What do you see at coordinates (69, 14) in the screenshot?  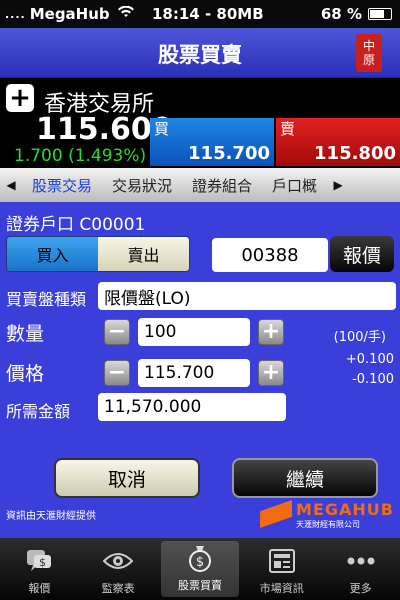 I see `carrier-name: MegaHub` at bounding box center [69, 14].